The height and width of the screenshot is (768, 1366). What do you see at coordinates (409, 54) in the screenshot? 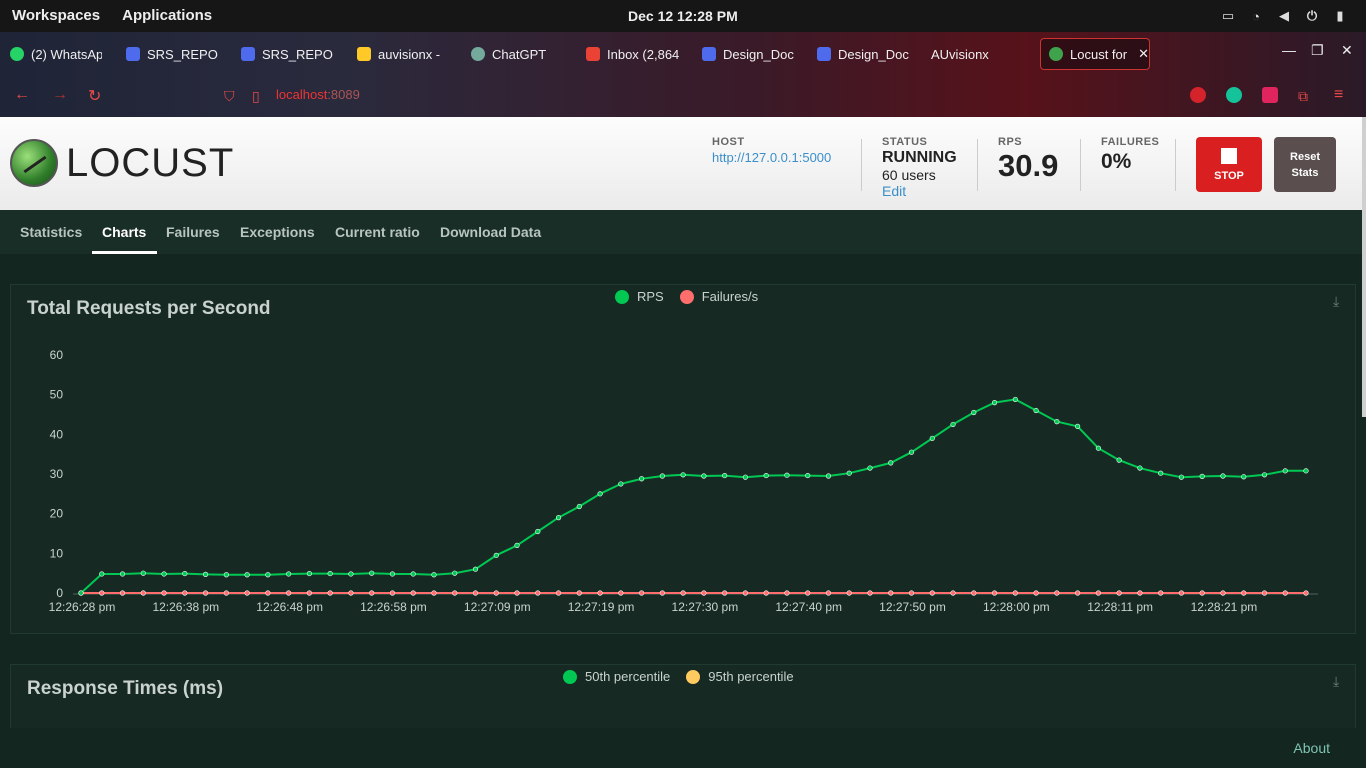
I see `tab-label: auvisionx -` at bounding box center [409, 54].